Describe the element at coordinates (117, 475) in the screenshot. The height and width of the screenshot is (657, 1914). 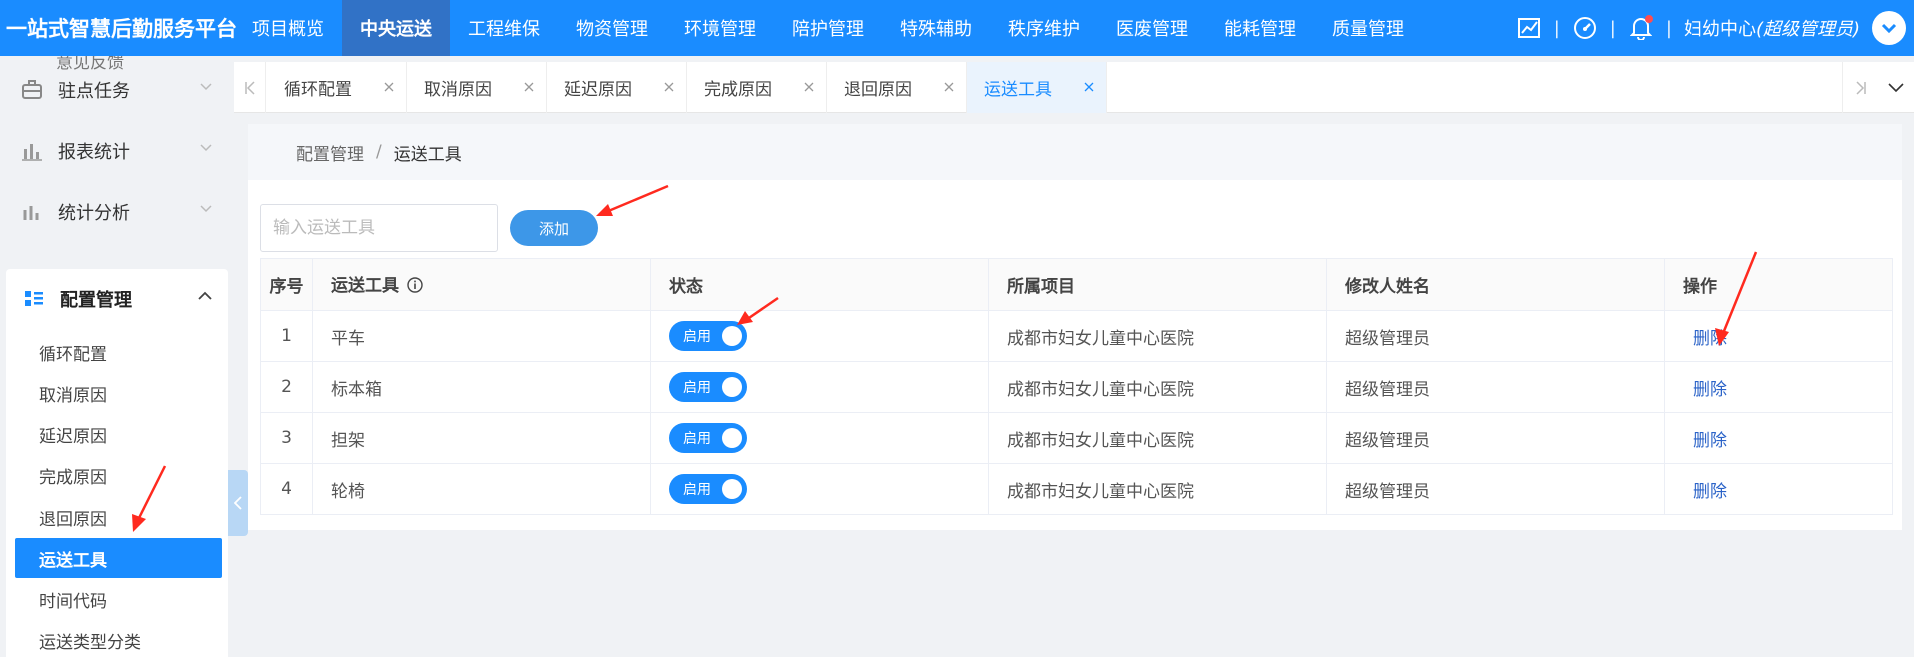
I see `sidebar-subitem-complete-reason: 完成原因` at that location.